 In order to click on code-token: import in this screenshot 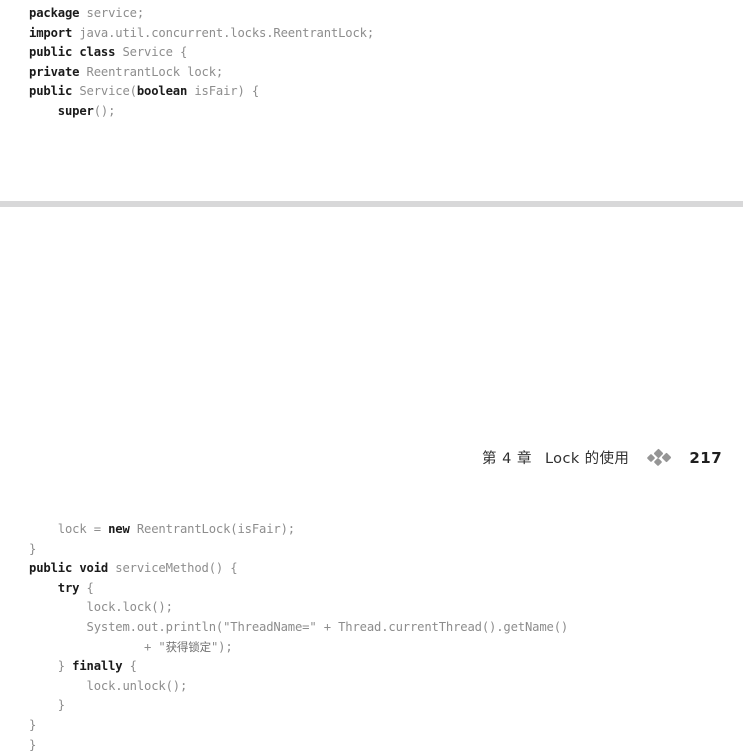, I will do `click(51, 32)`.